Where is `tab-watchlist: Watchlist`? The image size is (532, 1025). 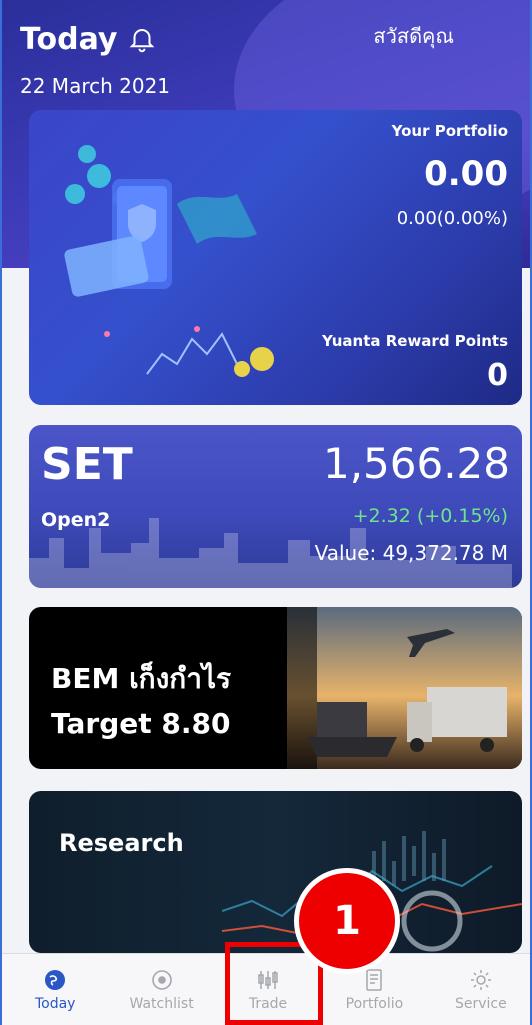
tab-watchlist: Watchlist is located at coordinates (161, 989).